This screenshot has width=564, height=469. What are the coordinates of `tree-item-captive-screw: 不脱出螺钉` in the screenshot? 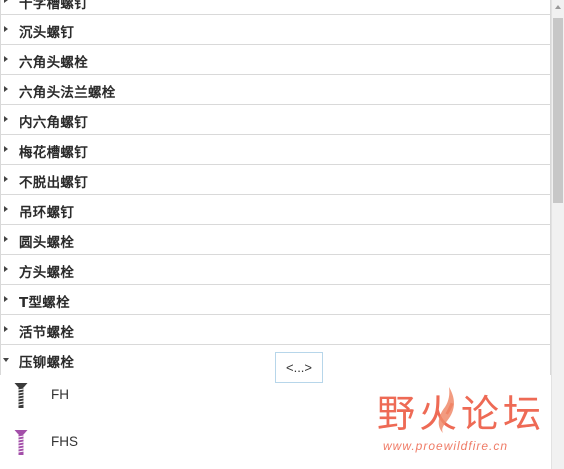 It's located at (275, 180).